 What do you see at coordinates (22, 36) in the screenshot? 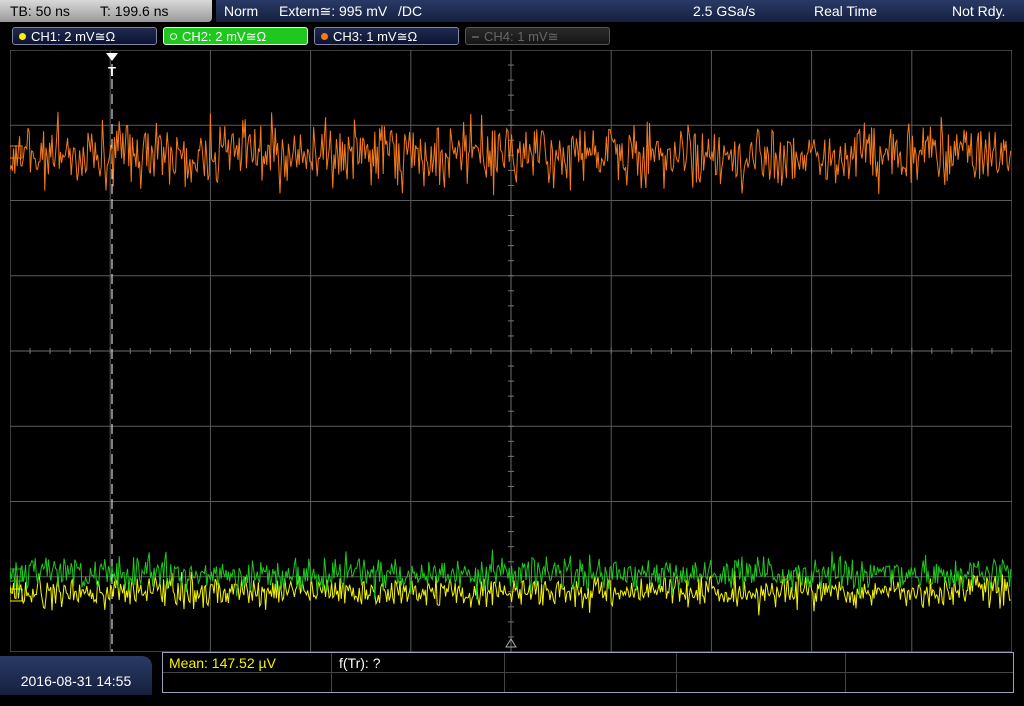
I see `channel-1-indicator-icon` at bounding box center [22, 36].